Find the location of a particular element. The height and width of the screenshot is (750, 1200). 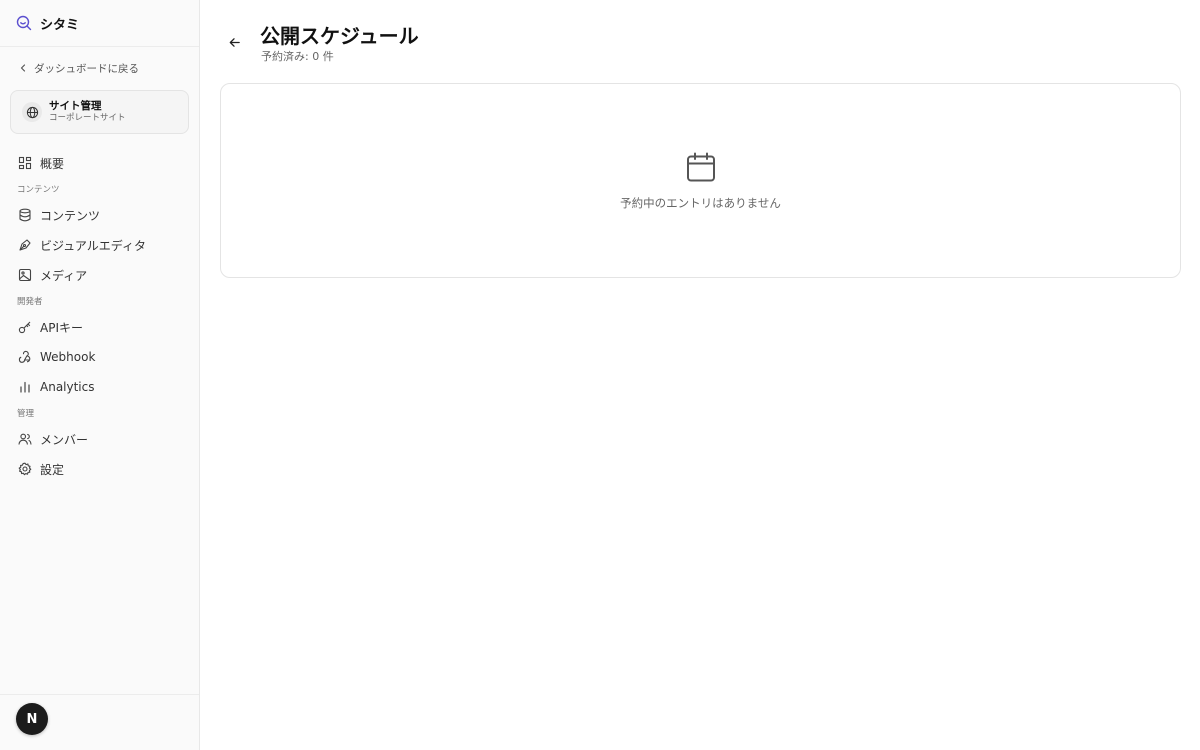

sidebar-item-label: Webhook is located at coordinates (68, 357).